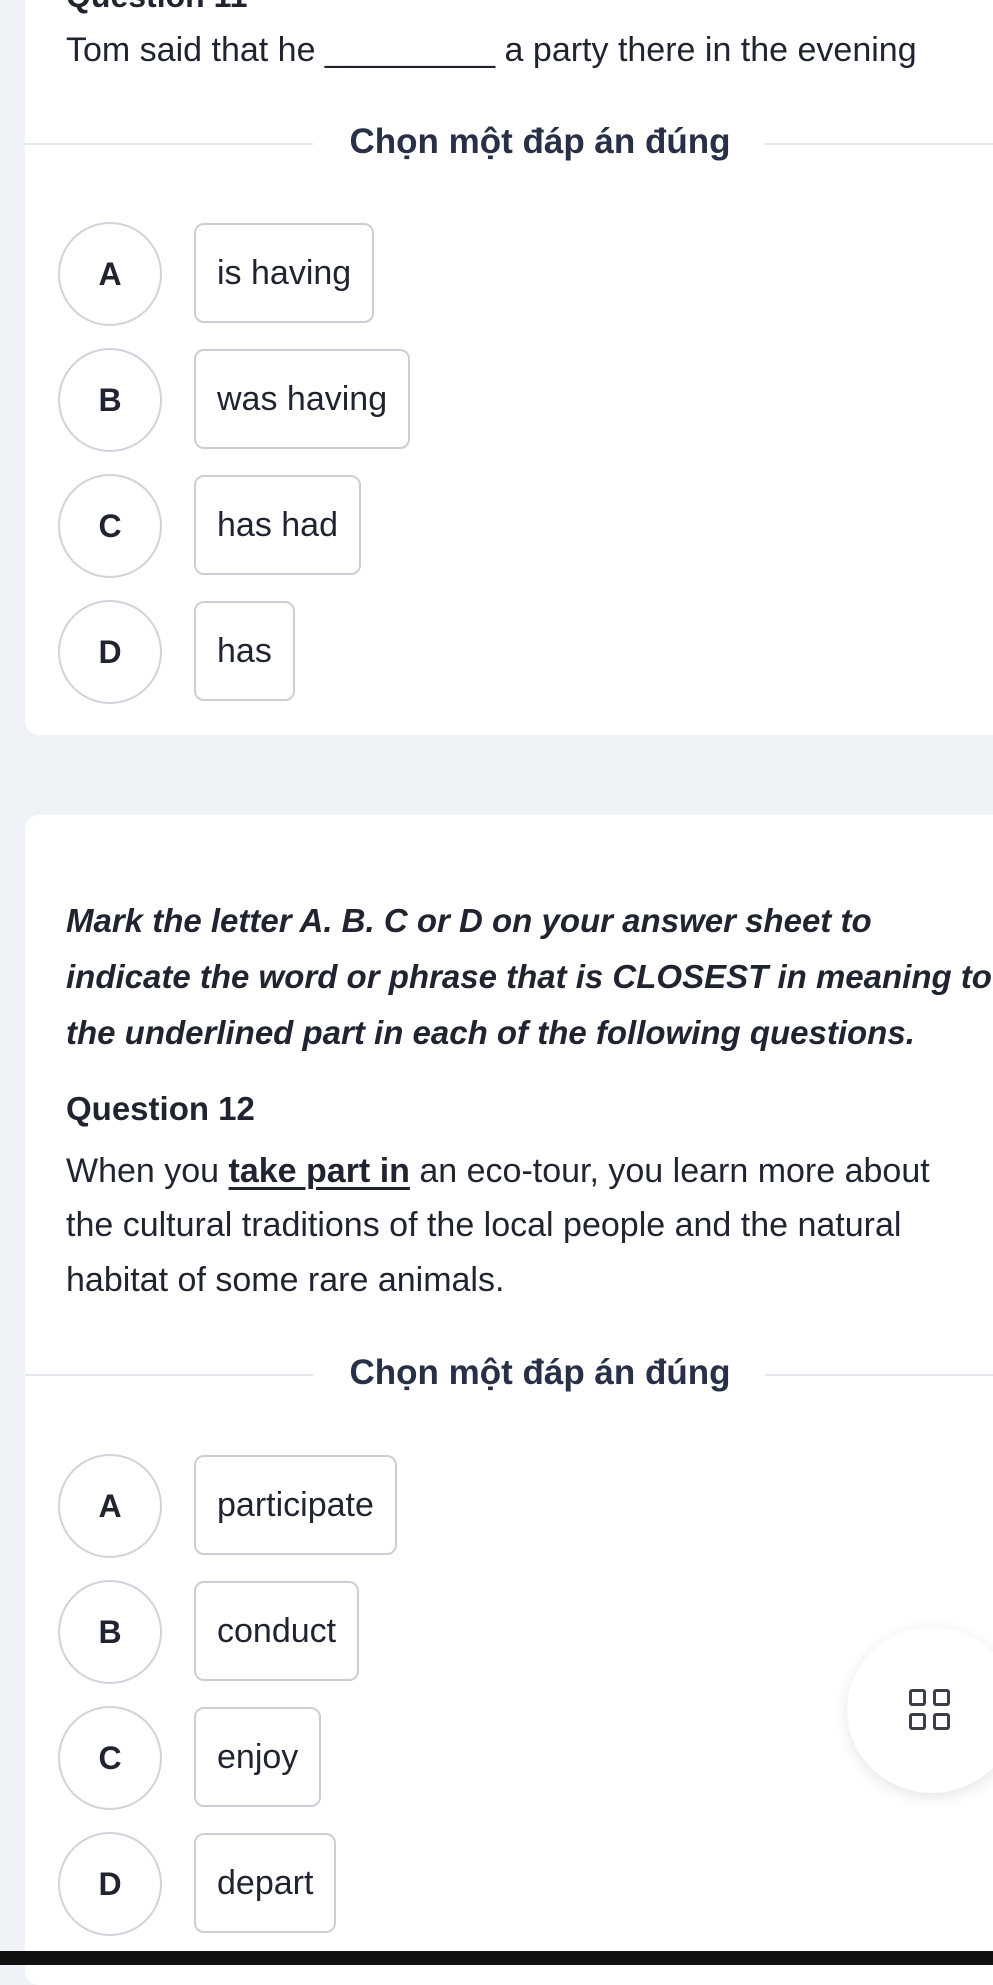 The height and width of the screenshot is (1985, 993). I want to click on option-text-a: is having, so click(284, 273).